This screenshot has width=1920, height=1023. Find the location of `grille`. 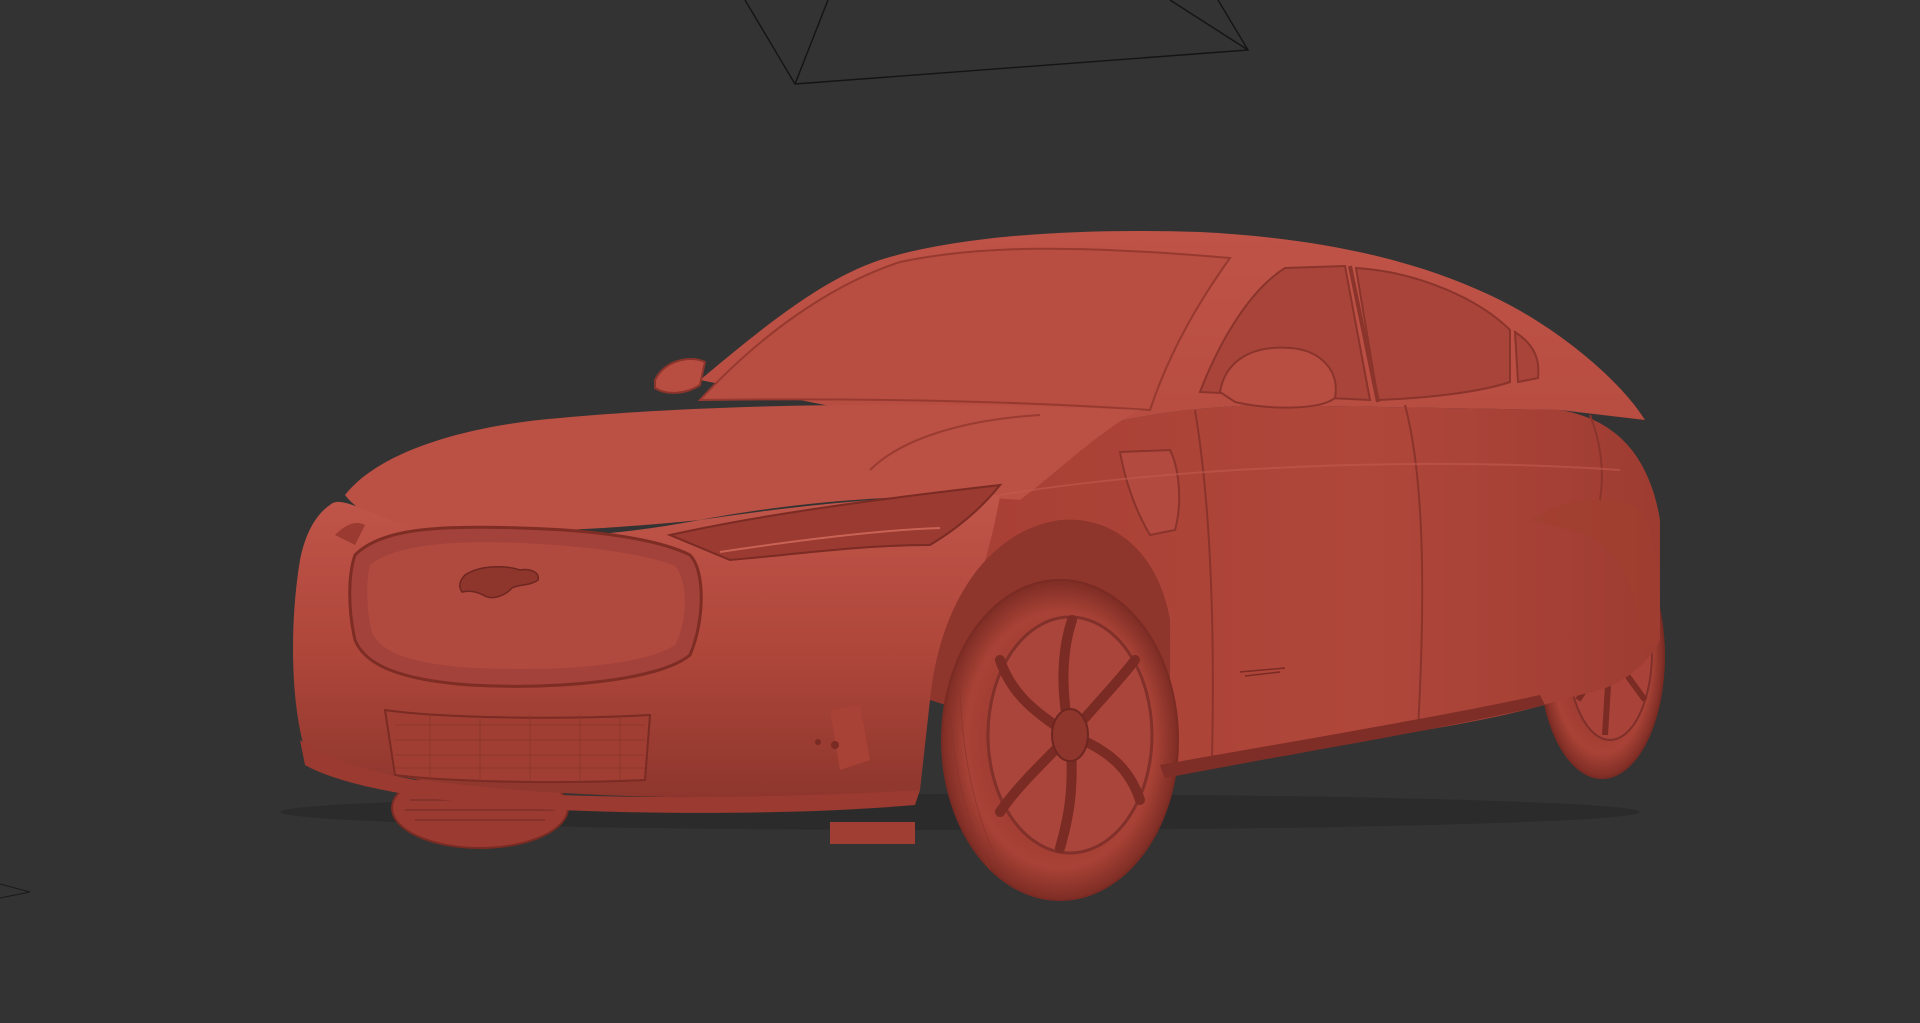

grille is located at coordinates (526, 606).